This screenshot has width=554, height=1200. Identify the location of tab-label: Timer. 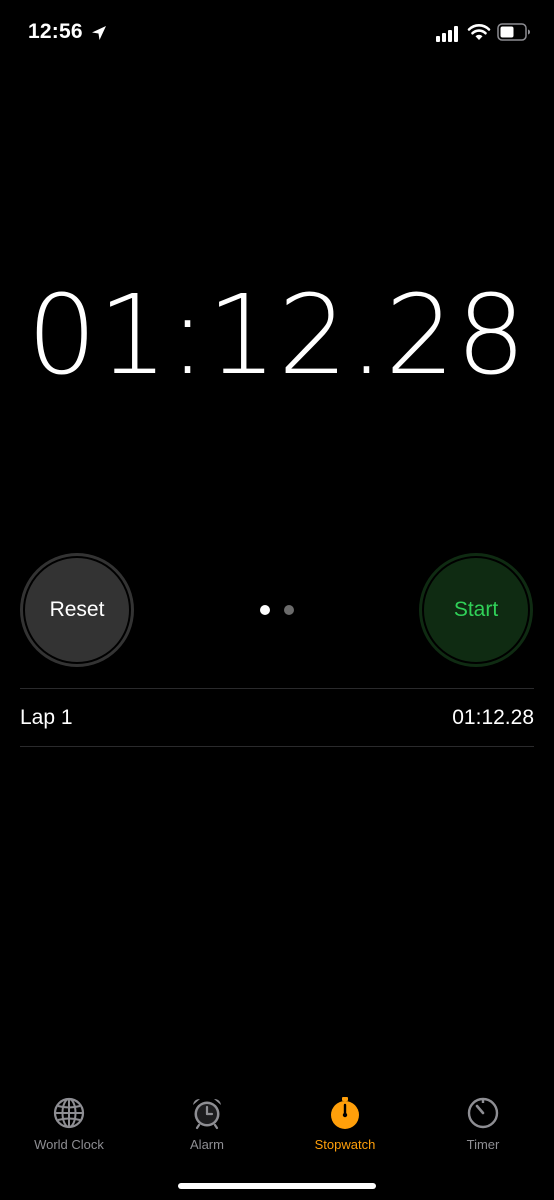
(483, 1144).